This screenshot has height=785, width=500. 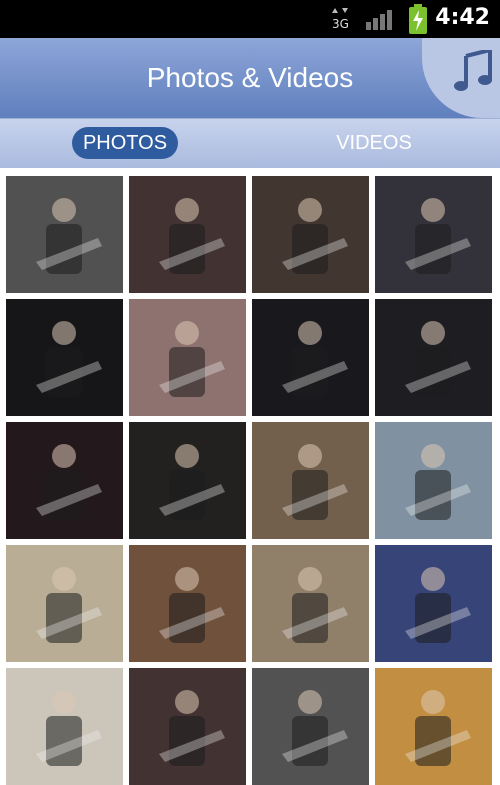 What do you see at coordinates (418, 19) in the screenshot?
I see `battery-charging-icon` at bounding box center [418, 19].